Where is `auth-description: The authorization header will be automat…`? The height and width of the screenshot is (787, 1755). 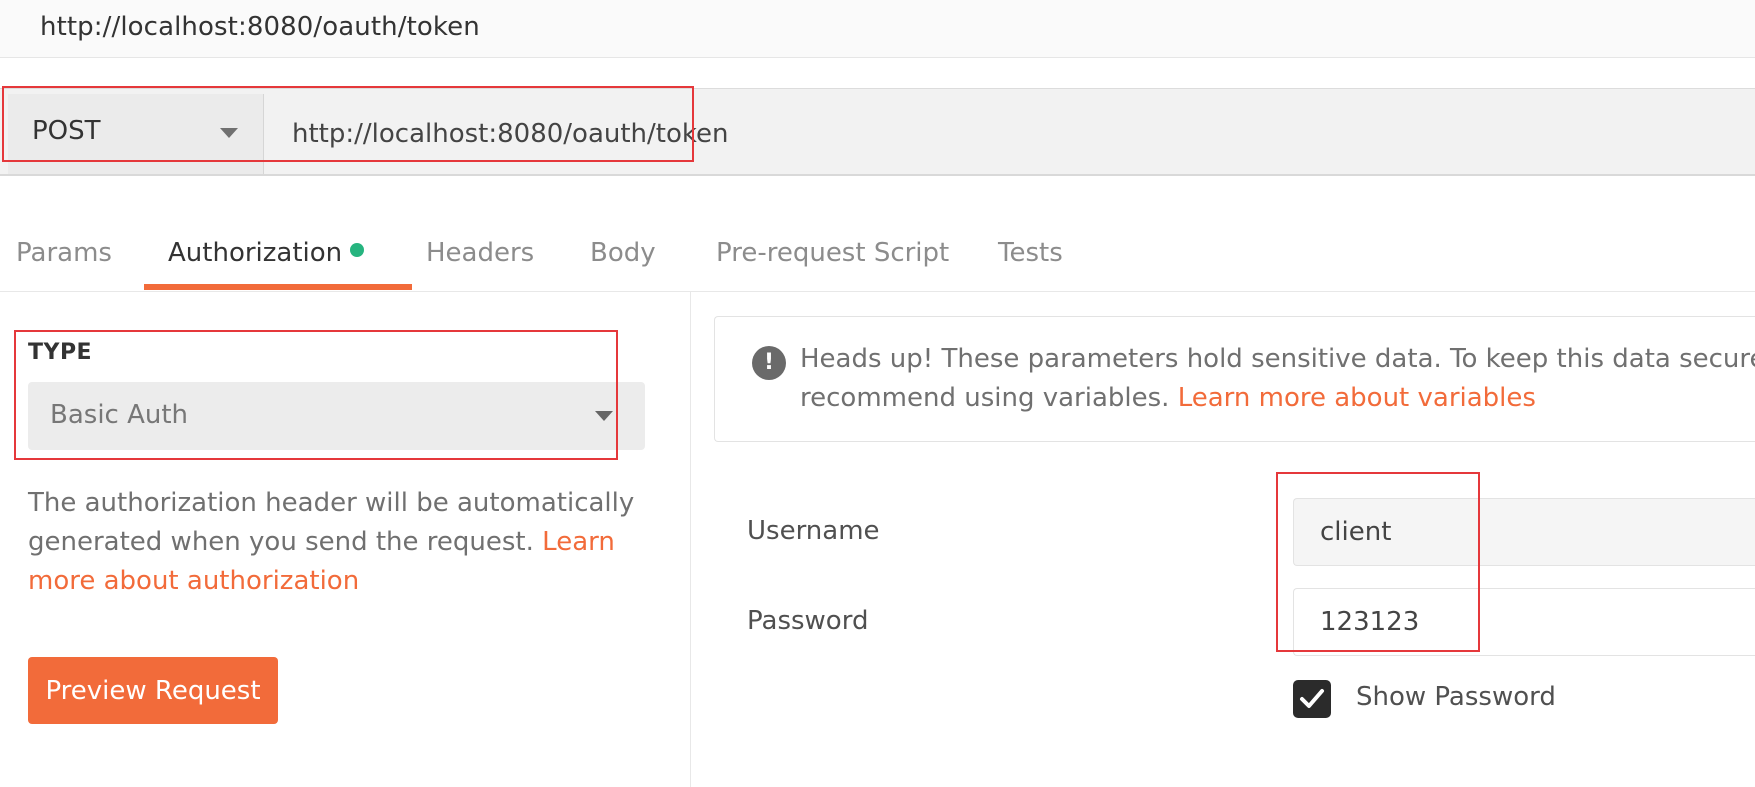 auth-description: The authorization header will be automat… is located at coordinates (338, 542).